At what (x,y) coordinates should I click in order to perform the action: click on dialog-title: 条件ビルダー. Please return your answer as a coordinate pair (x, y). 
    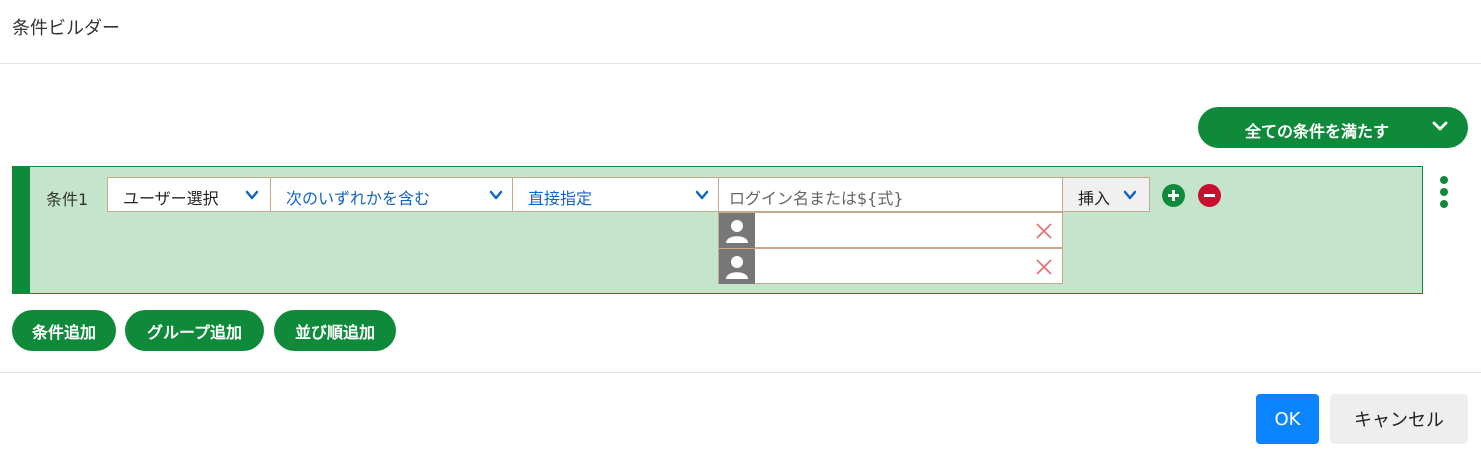
    Looking at the image, I should click on (66, 28).